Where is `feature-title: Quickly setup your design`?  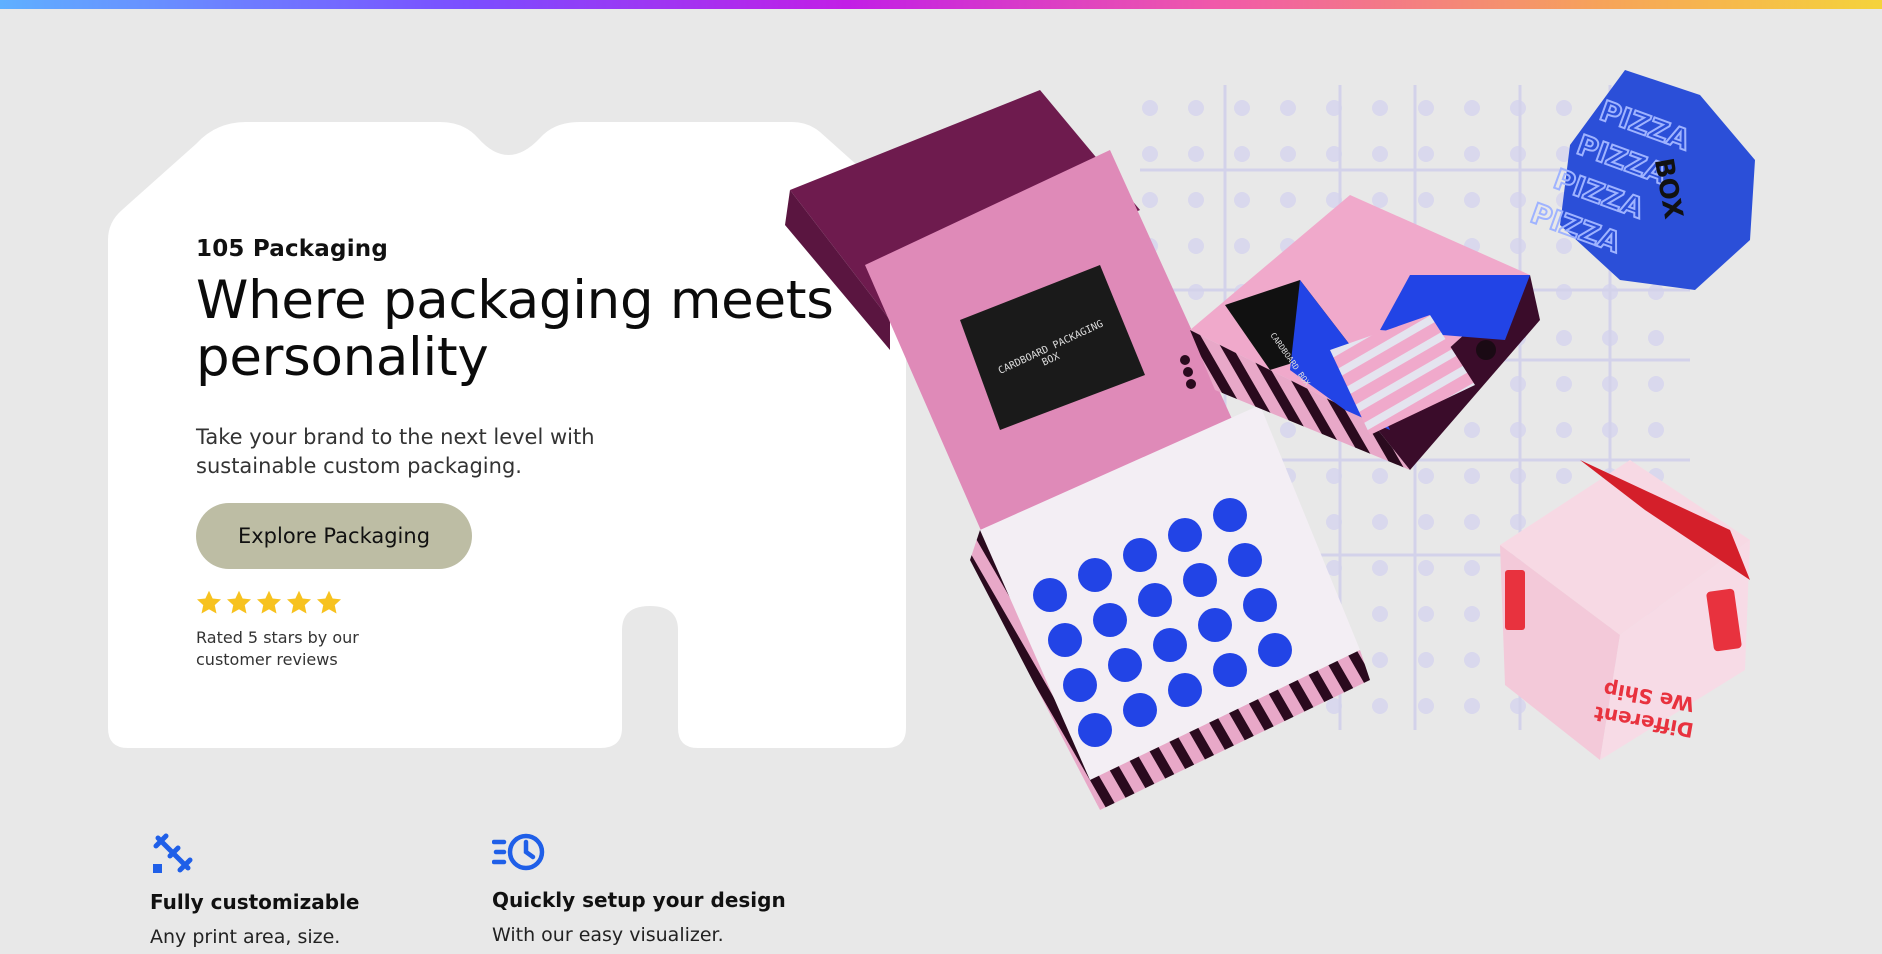
feature-title: Quickly setup your design is located at coordinates (639, 900).